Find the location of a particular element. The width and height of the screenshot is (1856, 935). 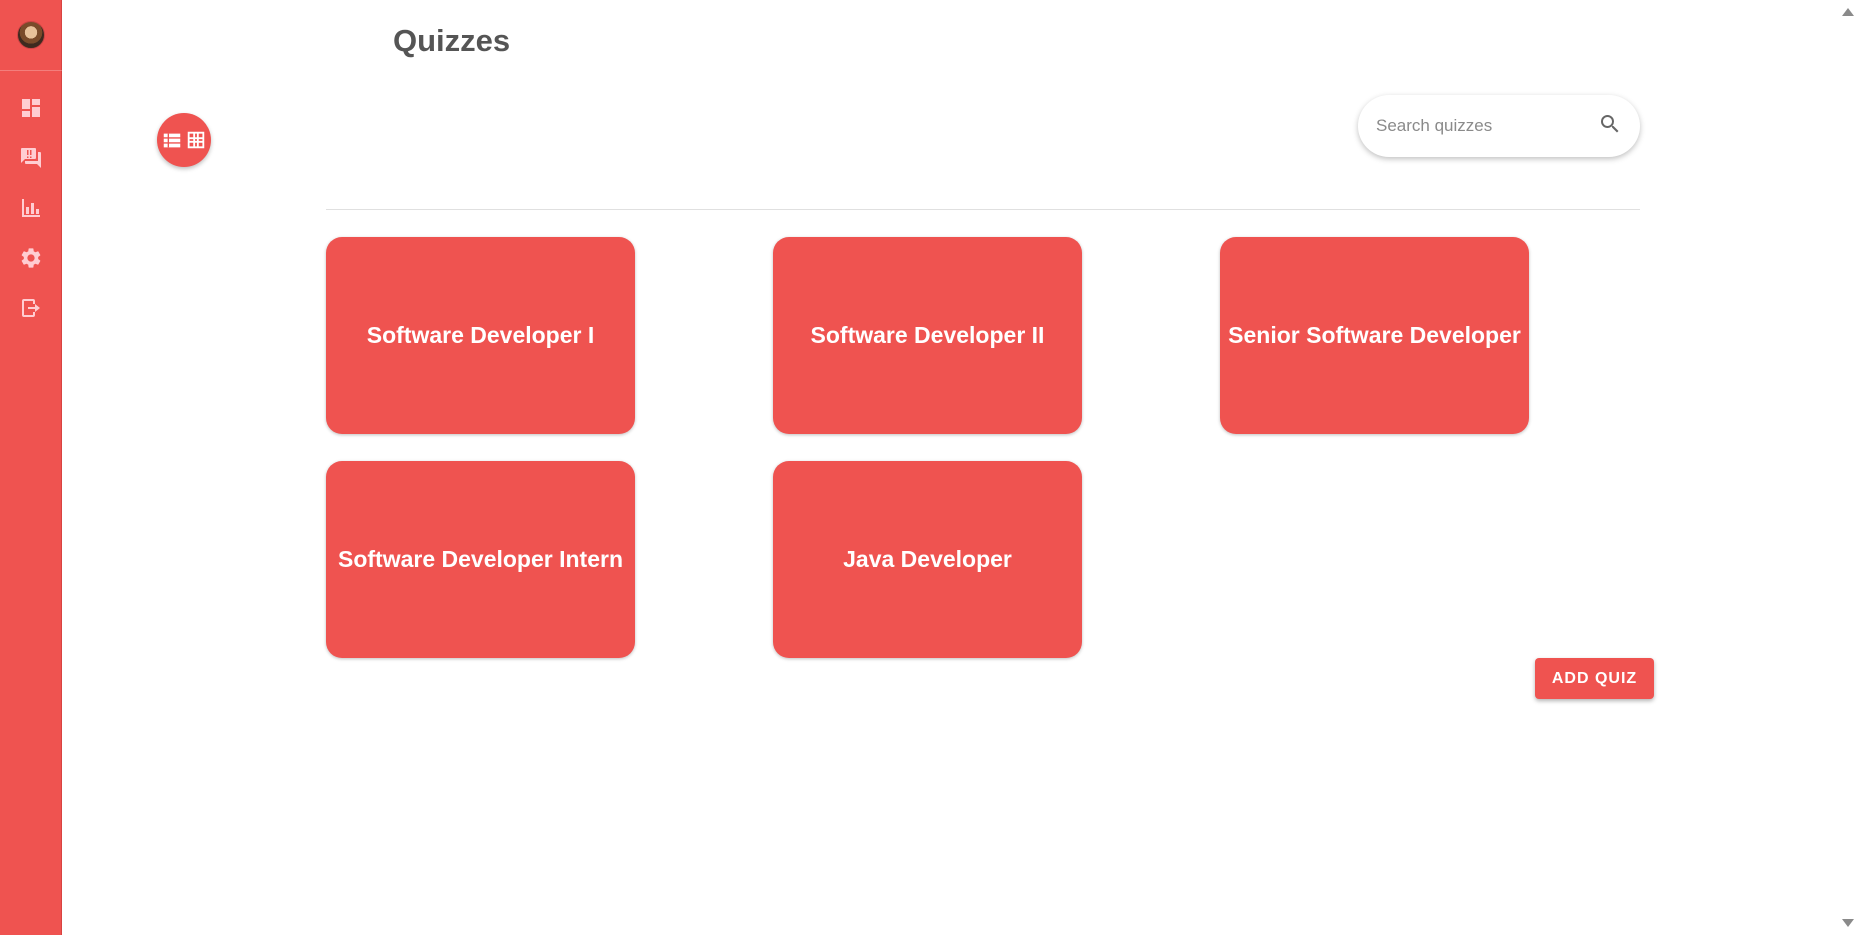

page-title: Quizzes is located at coordinates (452, 40).